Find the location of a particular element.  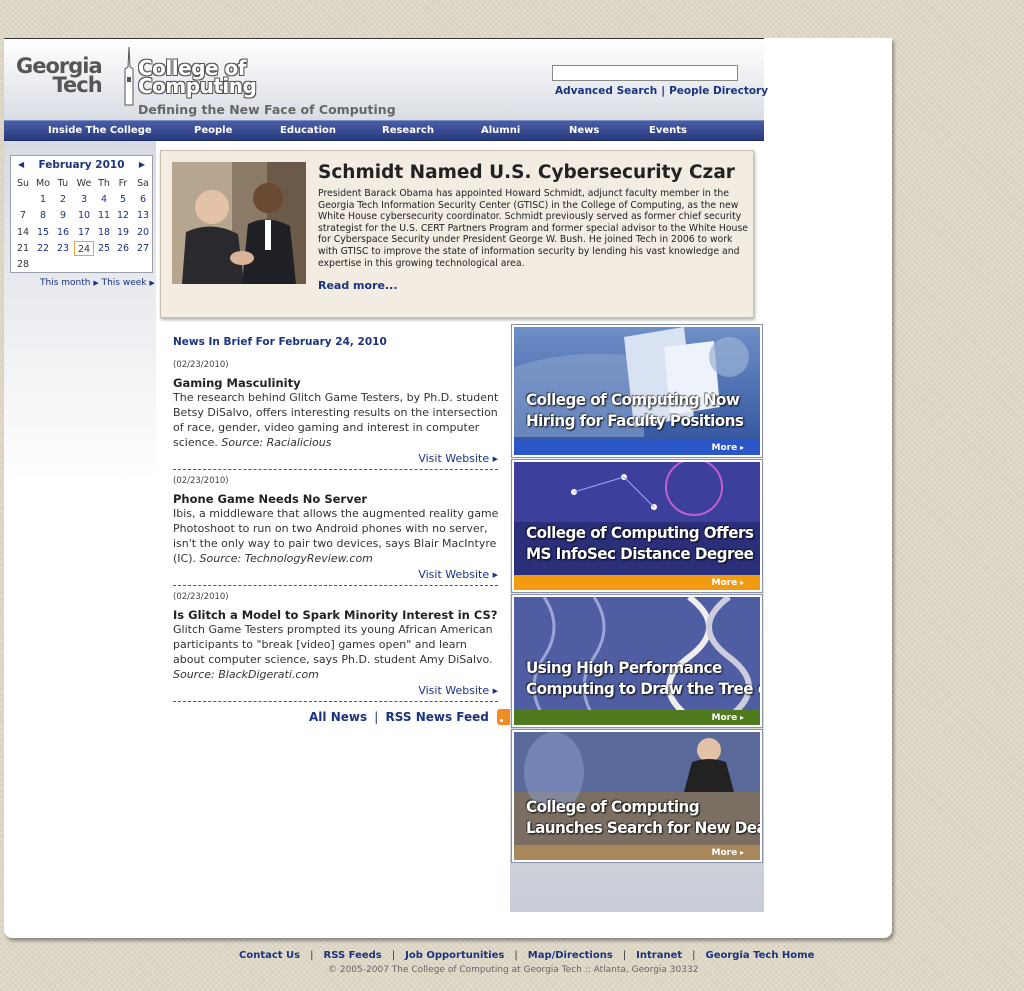

footer-intranet: Intranet is located at coordinates (659, 955).